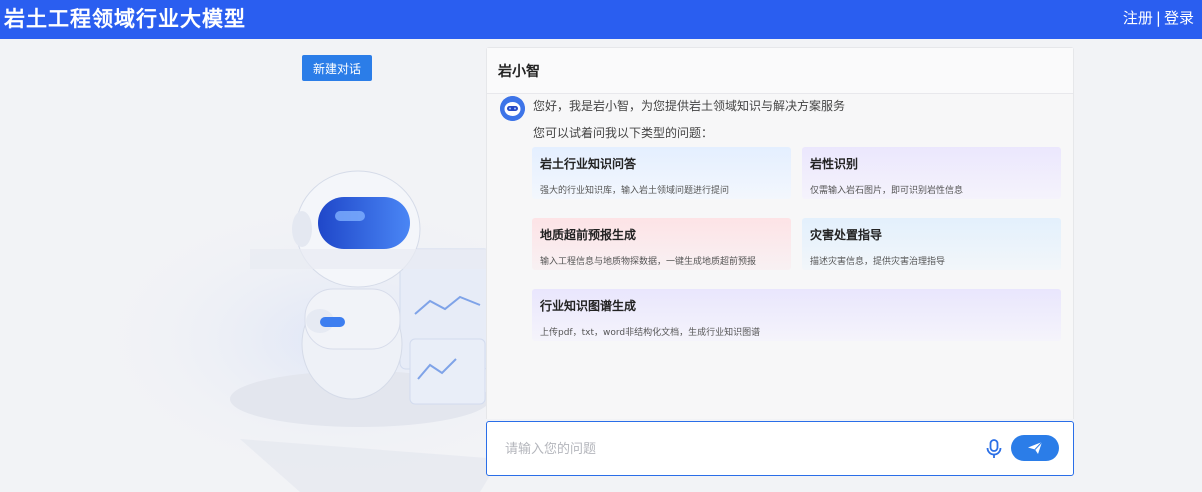 Image resolution: width=1202 pixels, height=492 pixels. What do you see at coordinates (740, 449) in the screenshot?
I see `question-input` at bounding box center [740, 449].